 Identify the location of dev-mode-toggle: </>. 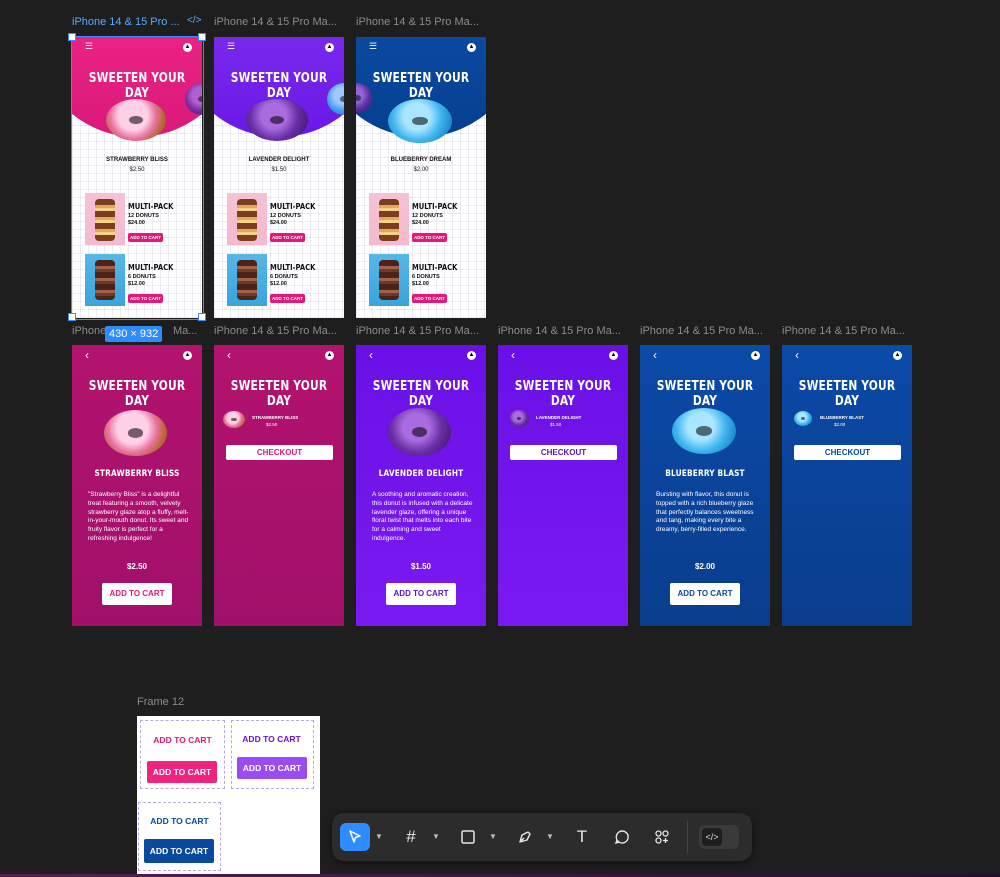
(719, 837).